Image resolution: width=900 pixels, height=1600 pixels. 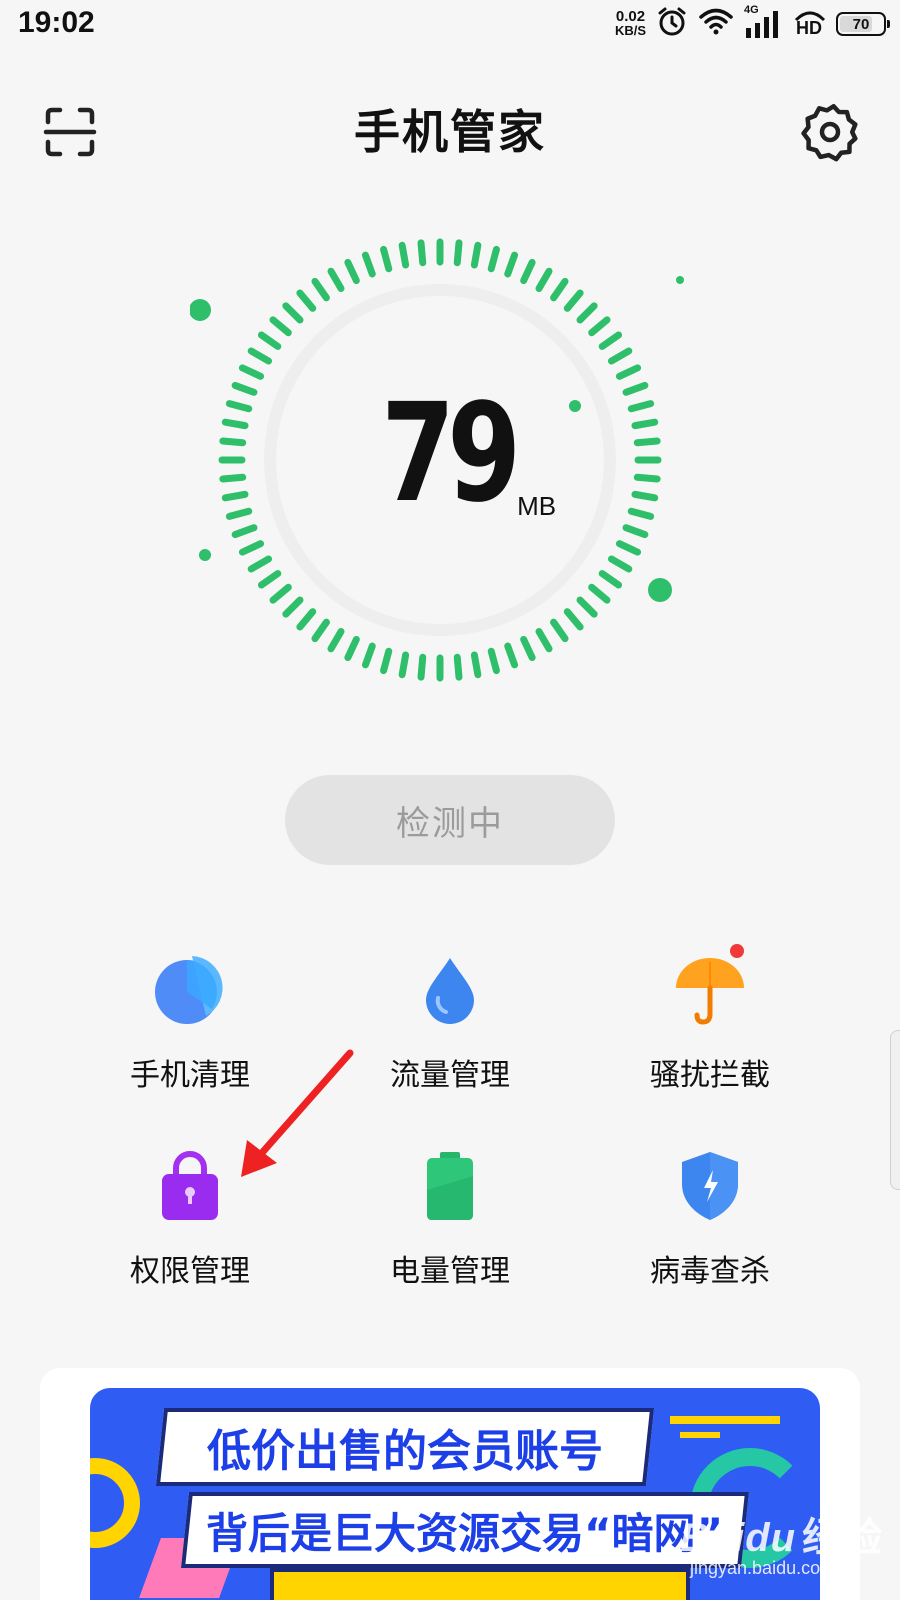 I want to click on tool-label: 权限管理, so click(x=190, y=1271).